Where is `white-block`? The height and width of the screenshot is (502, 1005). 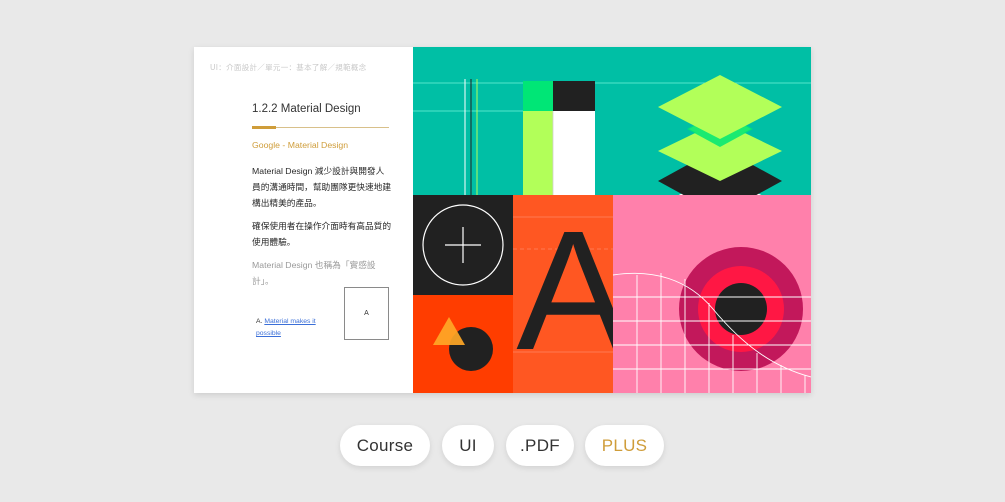
white-block is located at coordinates (574, 153).